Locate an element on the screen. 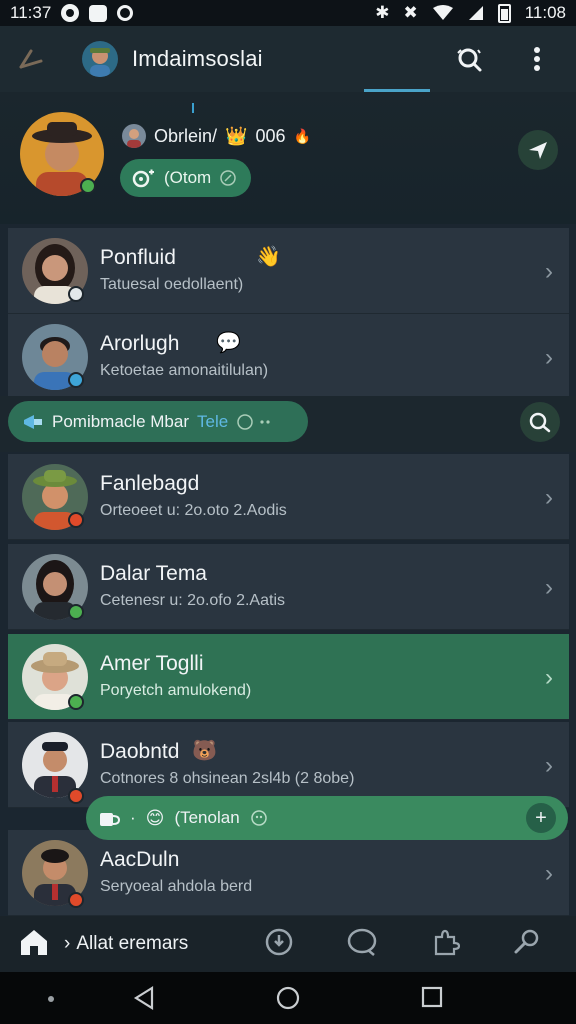 The height and width of the screenshot is (1024, 576). chat-bubble-icon is located at coordinates (362, 942).